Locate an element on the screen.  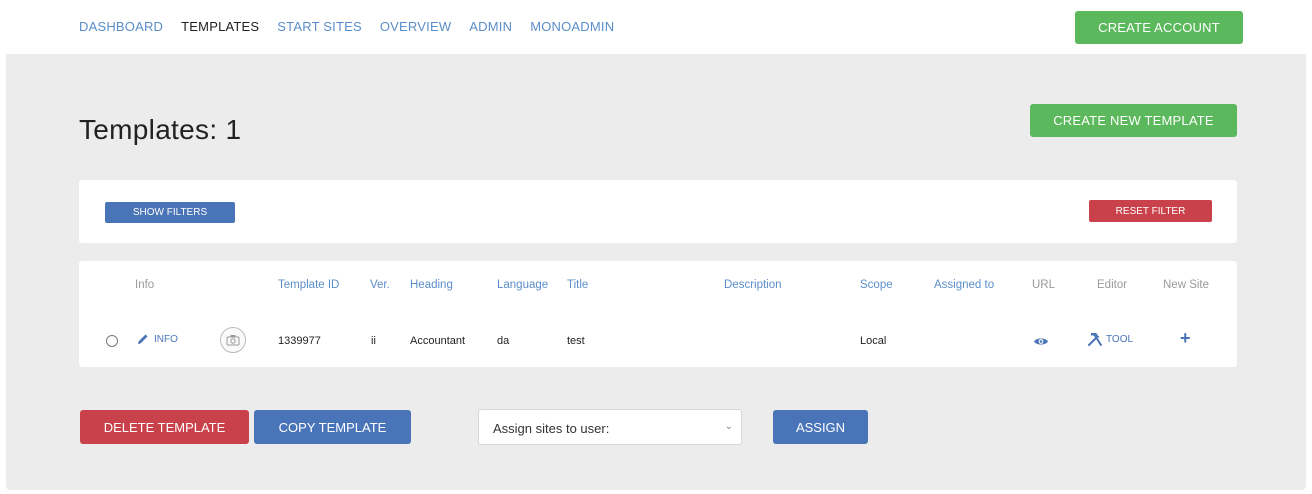
header-description: Description is located at coordinates (753, 285).